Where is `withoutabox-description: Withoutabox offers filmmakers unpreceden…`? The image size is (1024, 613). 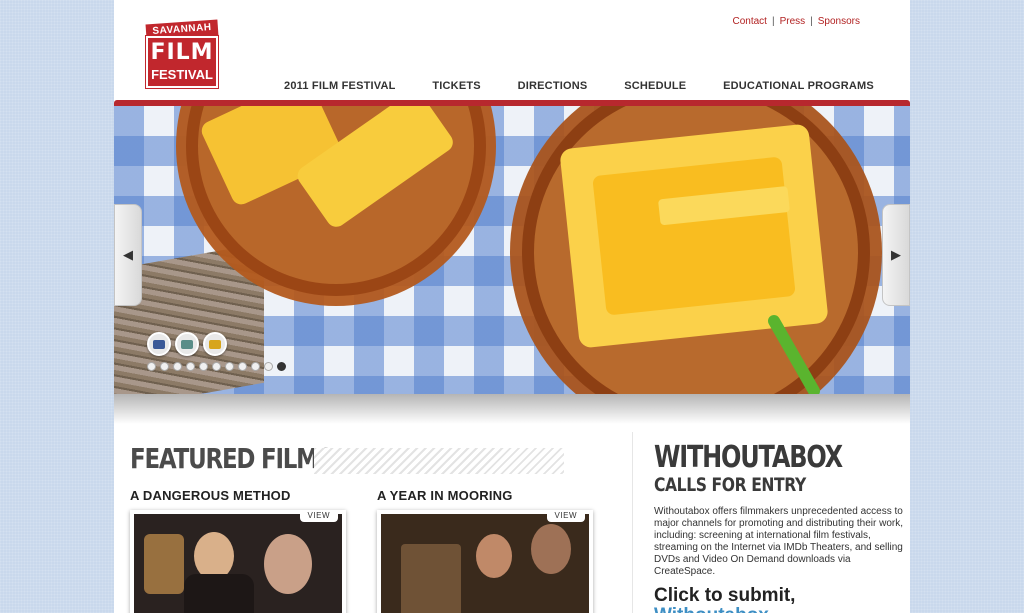
withoutabox-description: Withoutabox offers filmmakers unpreceden… is located at coordinates (779, 541).